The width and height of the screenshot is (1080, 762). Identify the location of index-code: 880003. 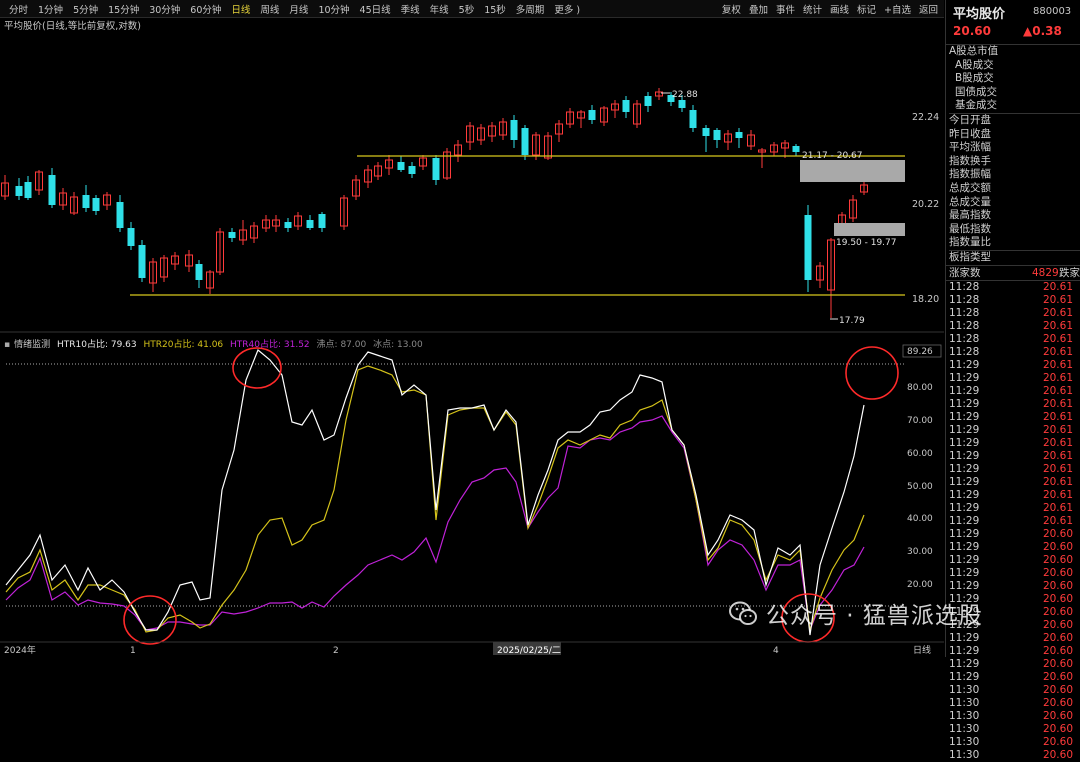
(1052, 11).